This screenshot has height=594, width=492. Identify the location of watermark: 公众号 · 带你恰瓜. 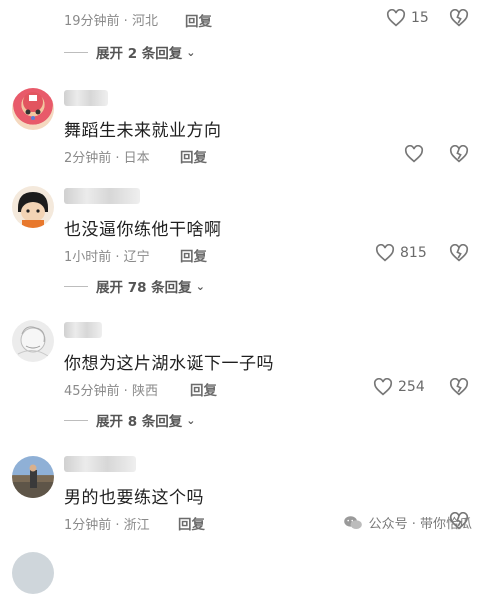
(407, 522).